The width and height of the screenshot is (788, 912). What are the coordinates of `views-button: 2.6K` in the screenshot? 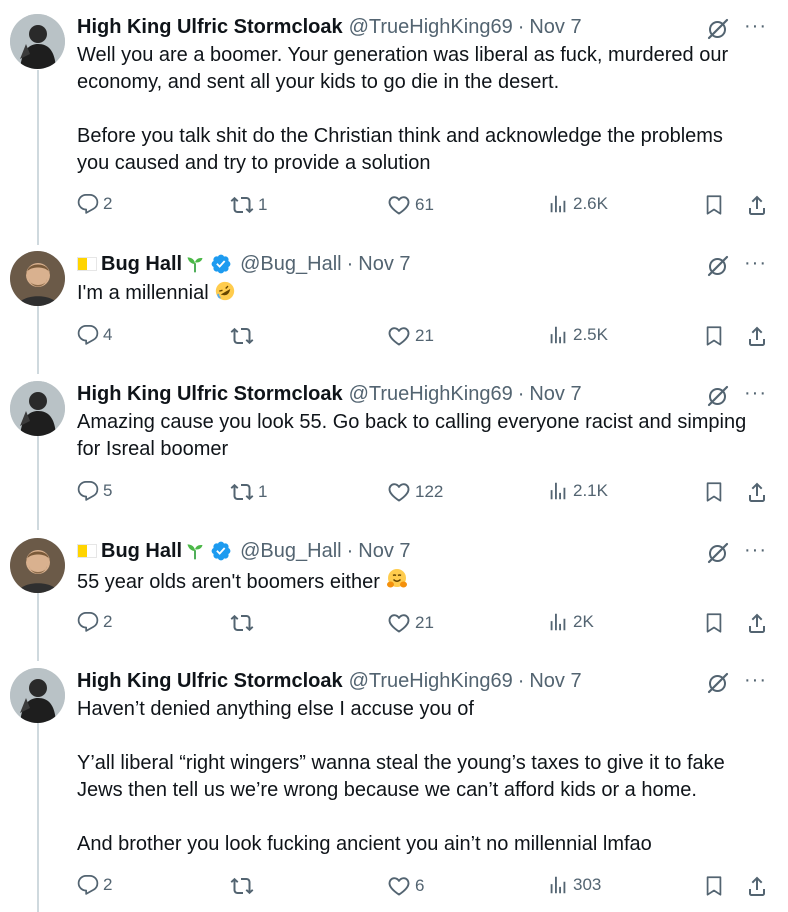 It's located at (577, 204).